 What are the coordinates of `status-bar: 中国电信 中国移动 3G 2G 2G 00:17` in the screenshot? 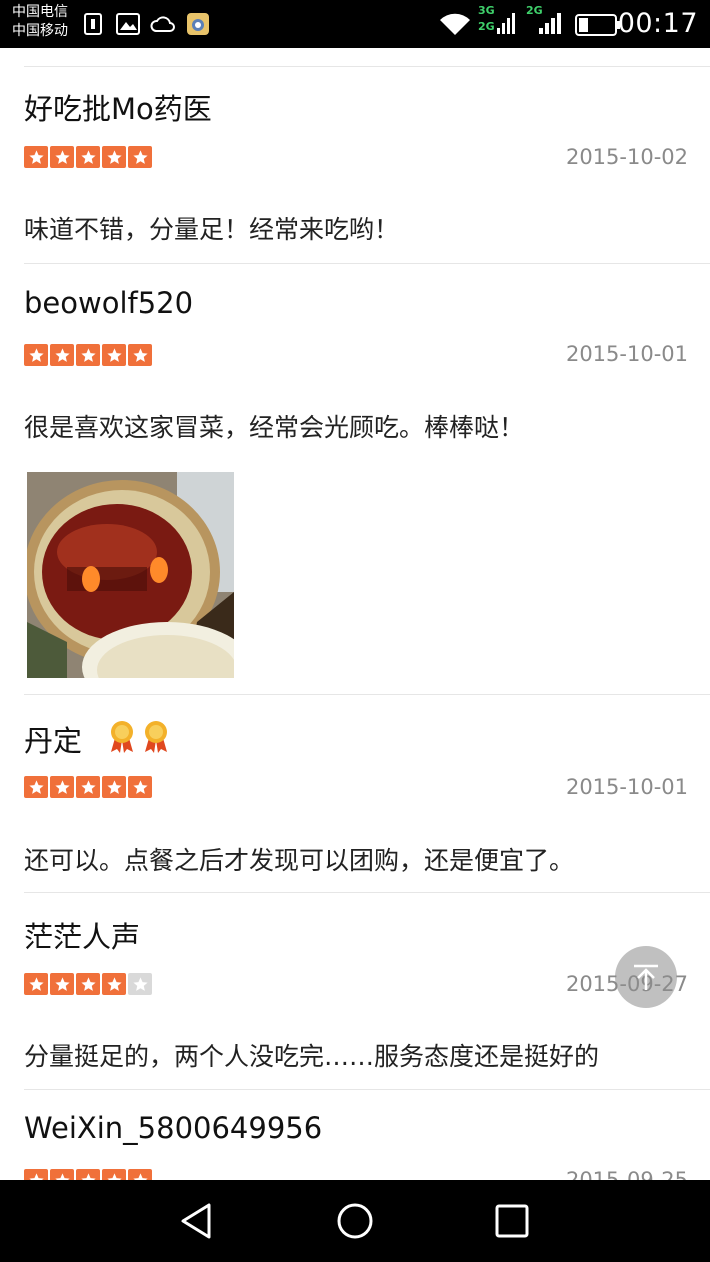 It's located at (355, 24).